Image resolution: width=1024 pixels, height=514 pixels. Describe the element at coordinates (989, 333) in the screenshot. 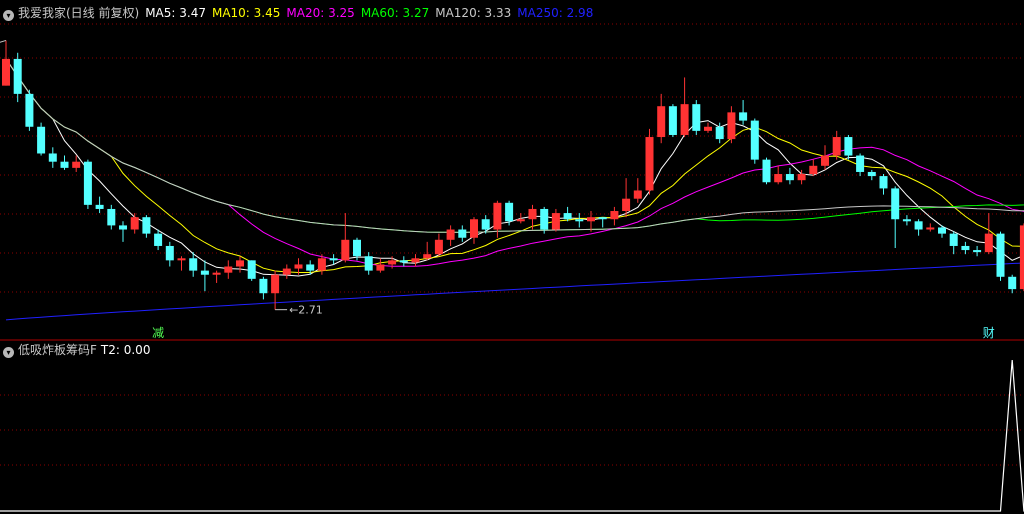

I see `event-marker: 财` at that location.